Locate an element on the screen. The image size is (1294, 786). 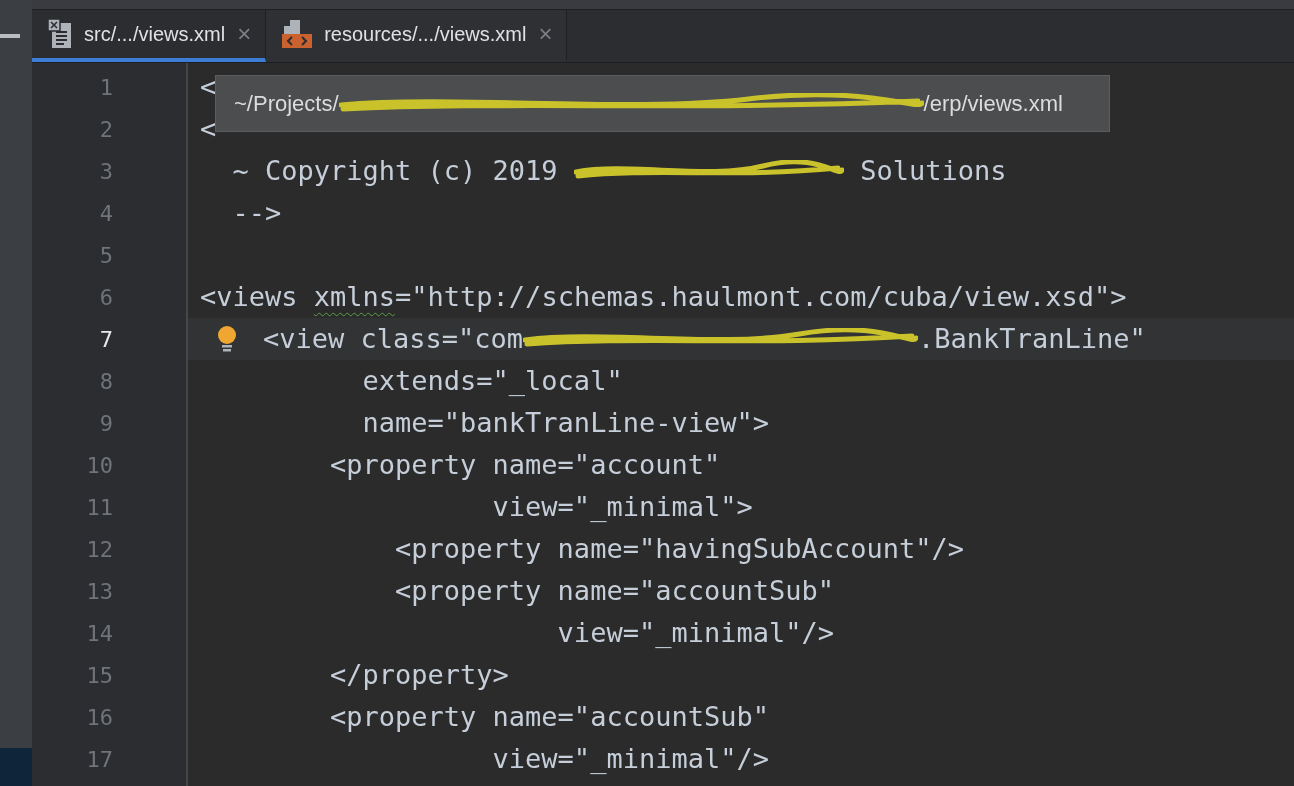
line-number: 1 is located at coordinates (106, 87).